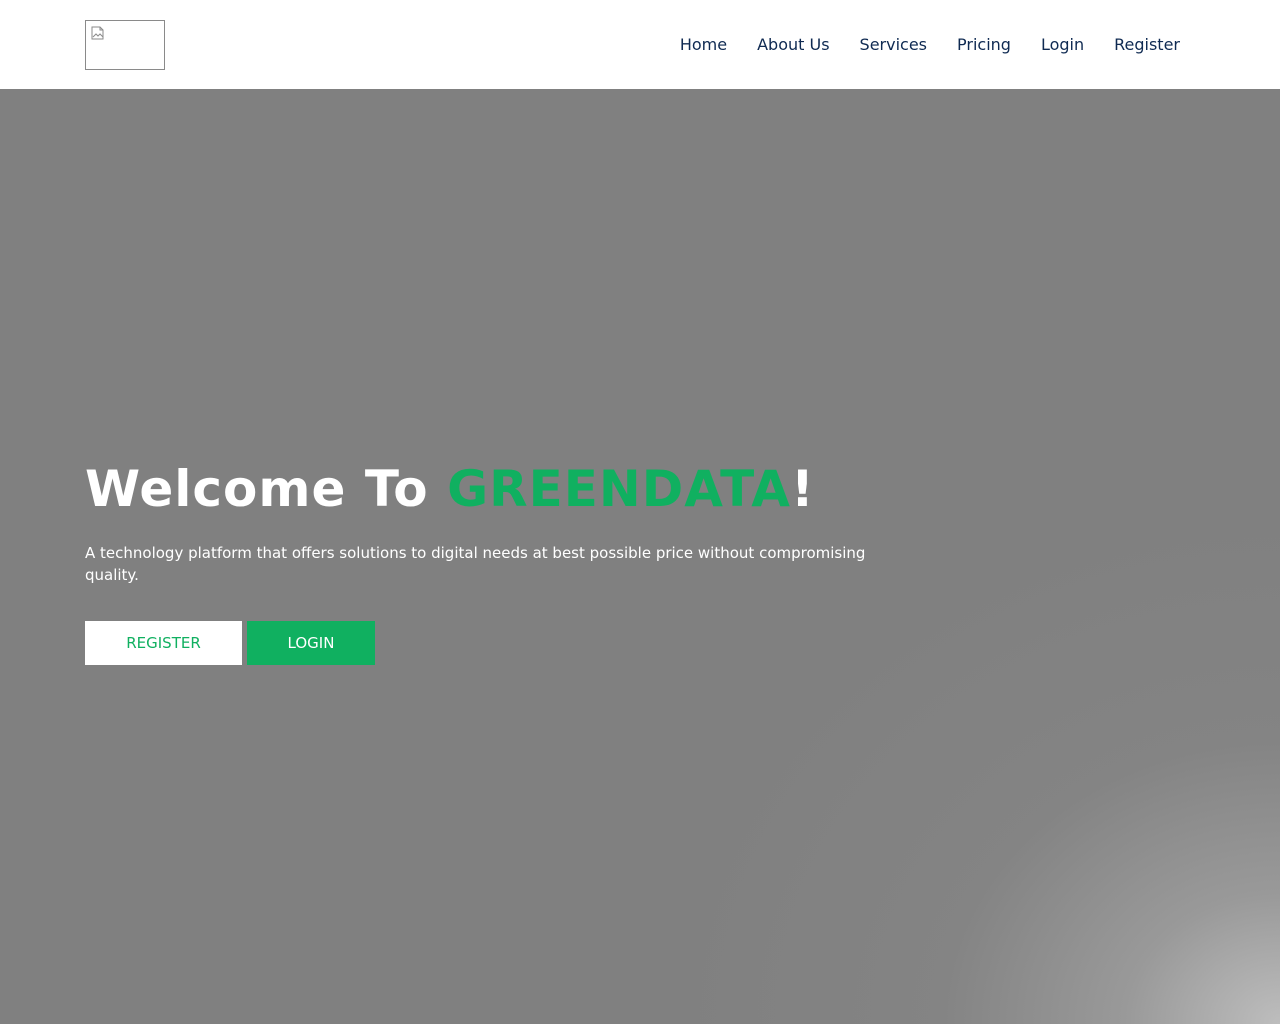 The image size is (1280, 1024). Describe the element at coordinates (984, 44) in the screenshot. I see `nav-pricing-link: Pricing` at that location.